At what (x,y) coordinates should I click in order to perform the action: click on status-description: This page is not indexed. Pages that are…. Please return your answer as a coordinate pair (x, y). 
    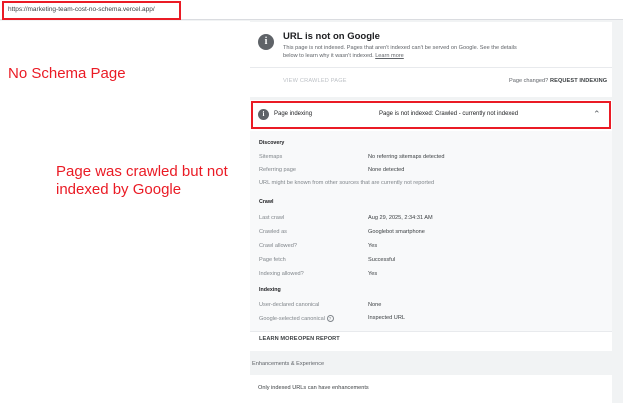
    Looking at the image, I should click on (403, 52).